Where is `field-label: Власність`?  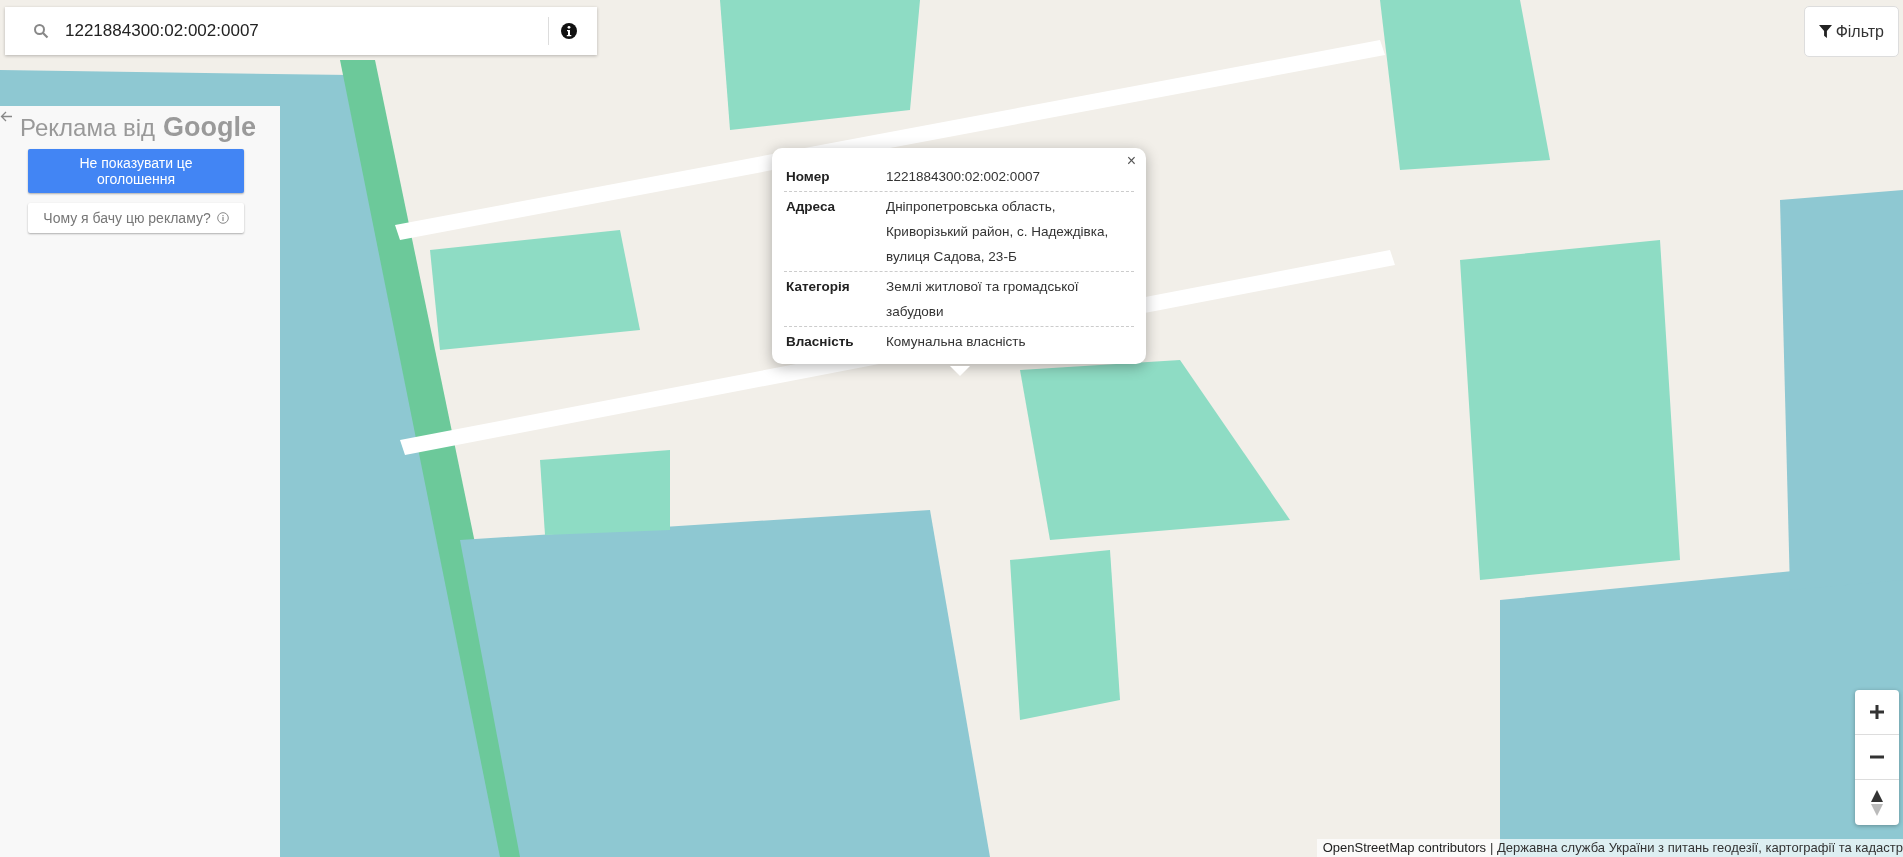
field-label: Власність is located at coordinates (820, 342).